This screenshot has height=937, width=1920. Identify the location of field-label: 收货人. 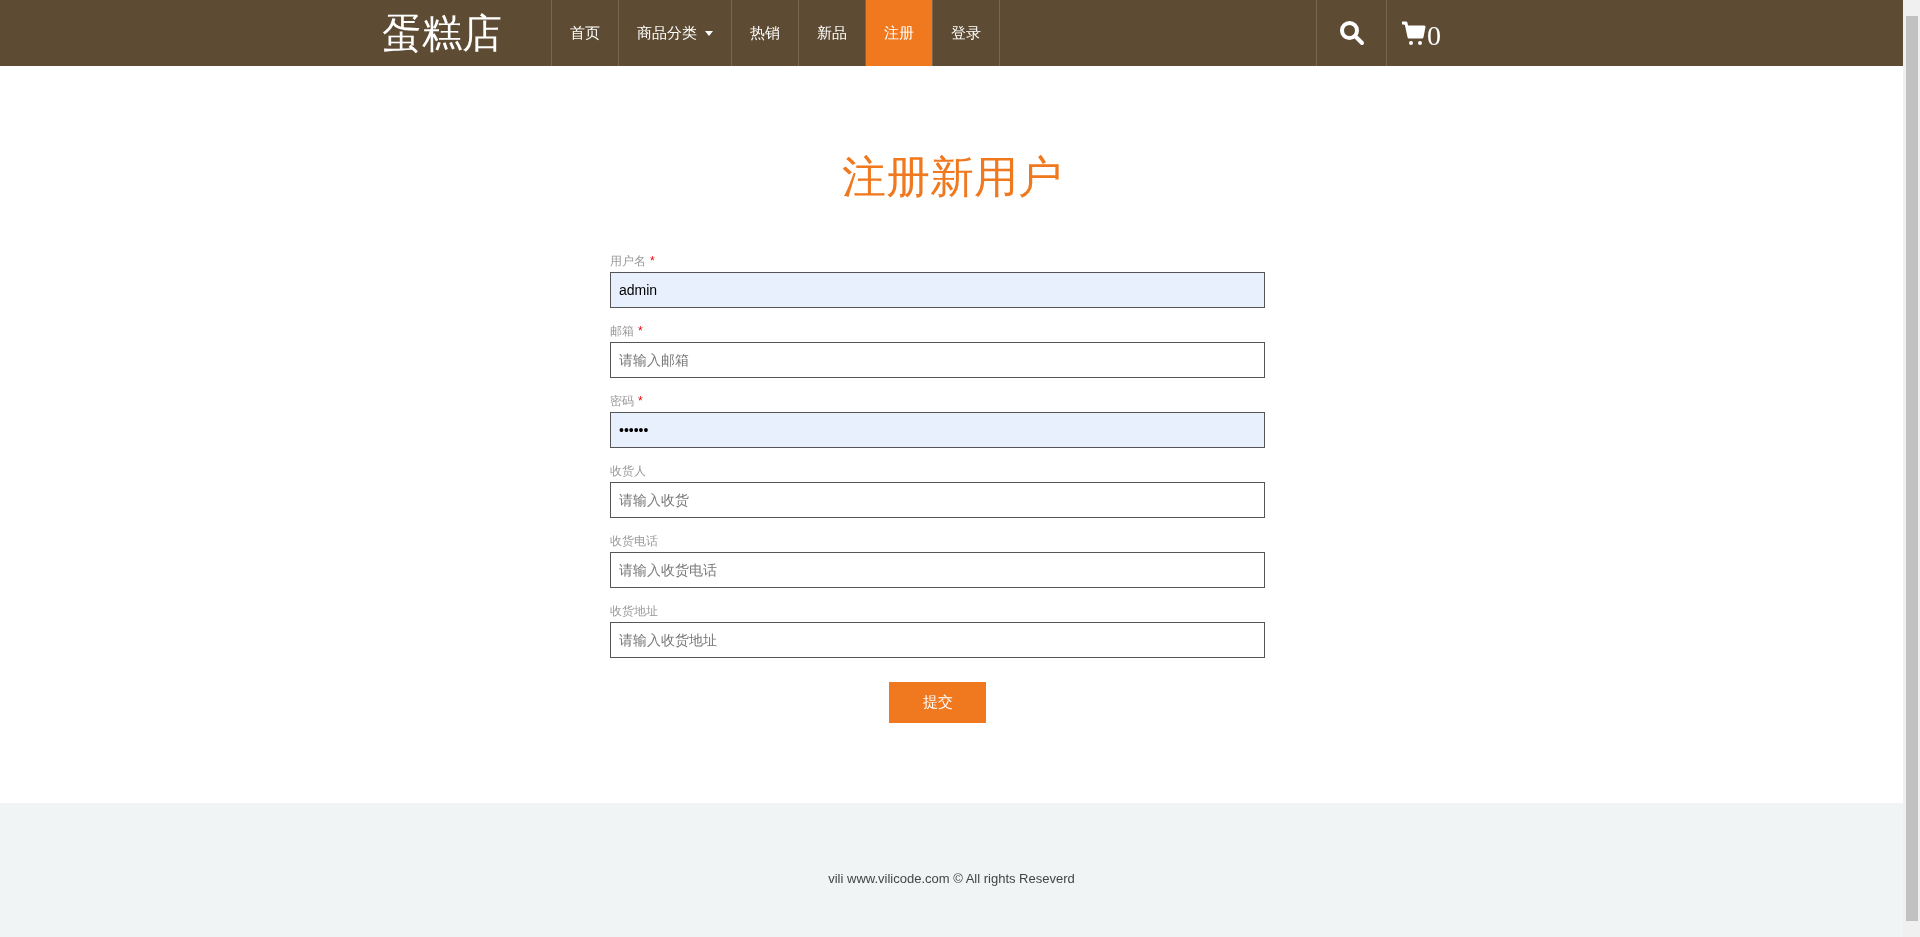
(628, 471).